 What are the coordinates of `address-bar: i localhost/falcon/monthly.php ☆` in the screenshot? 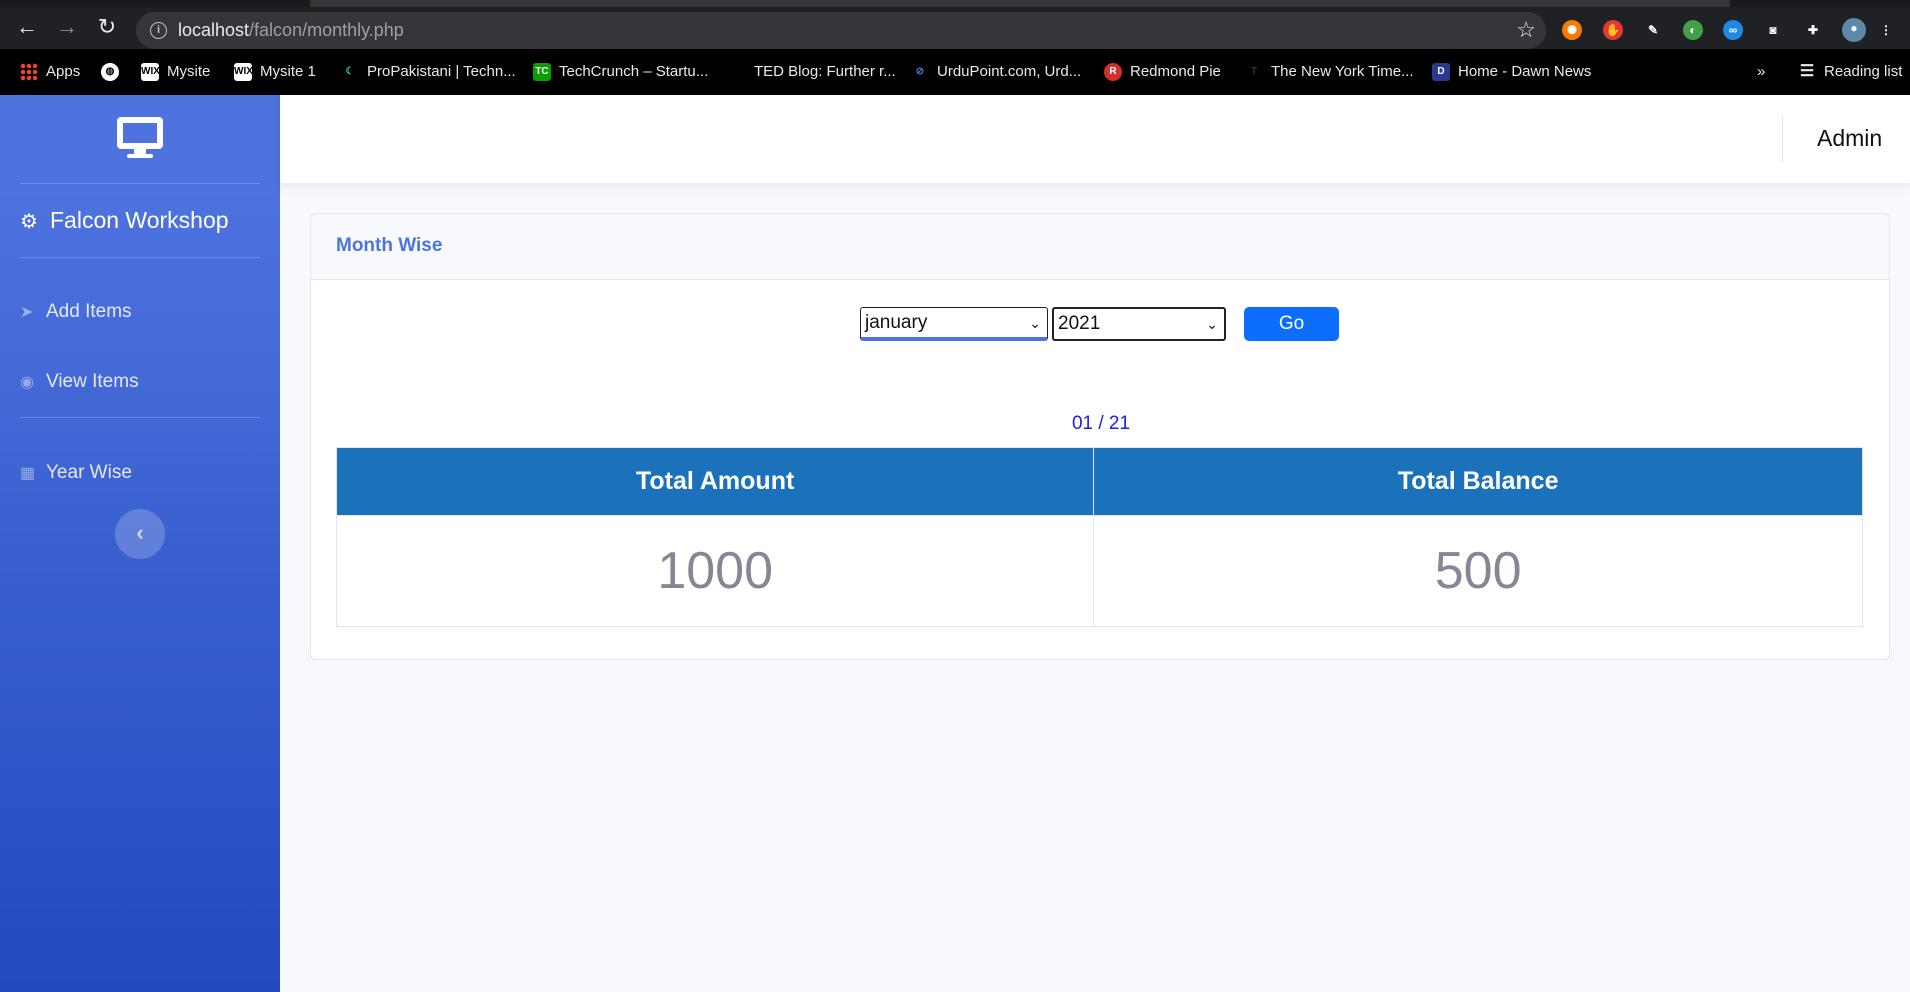 It's located at (841, 30).